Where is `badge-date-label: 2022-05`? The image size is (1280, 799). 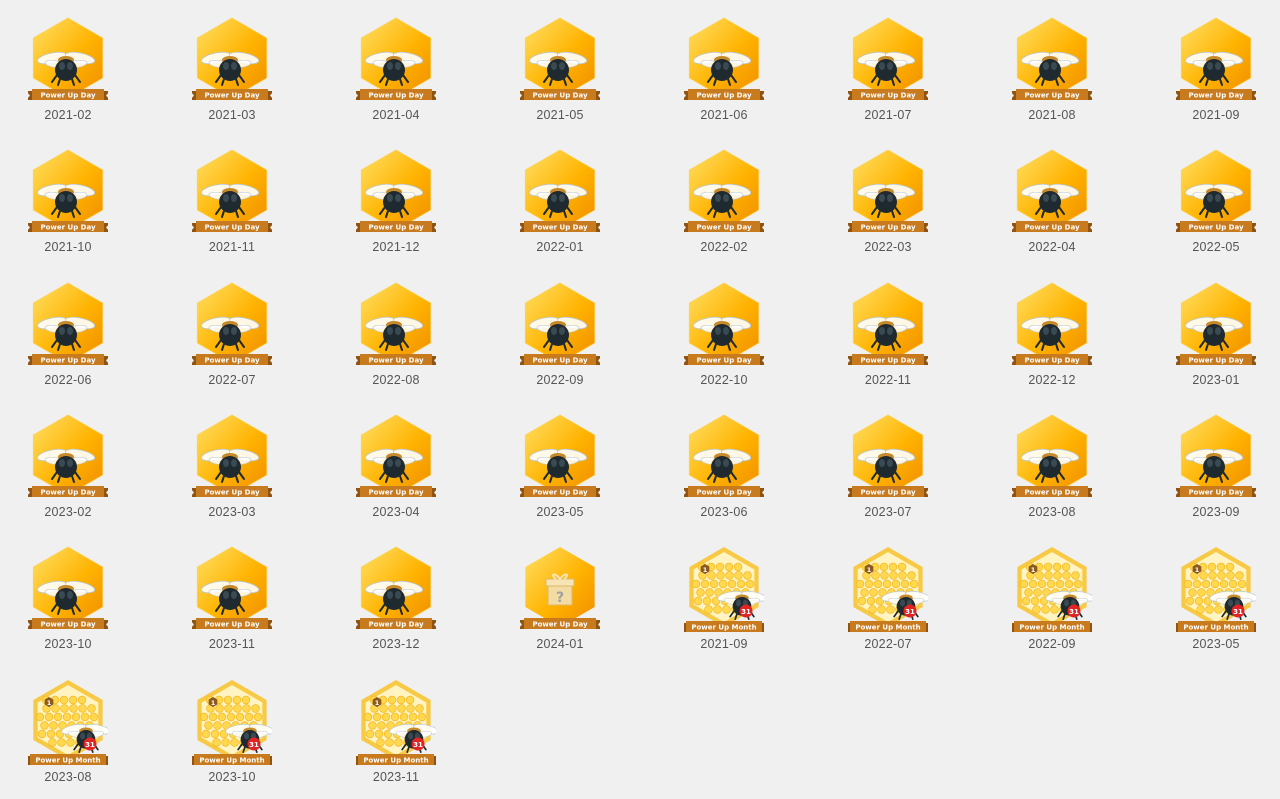 badge-date-label: 2022-05 is located at coordinates (1216, 247).